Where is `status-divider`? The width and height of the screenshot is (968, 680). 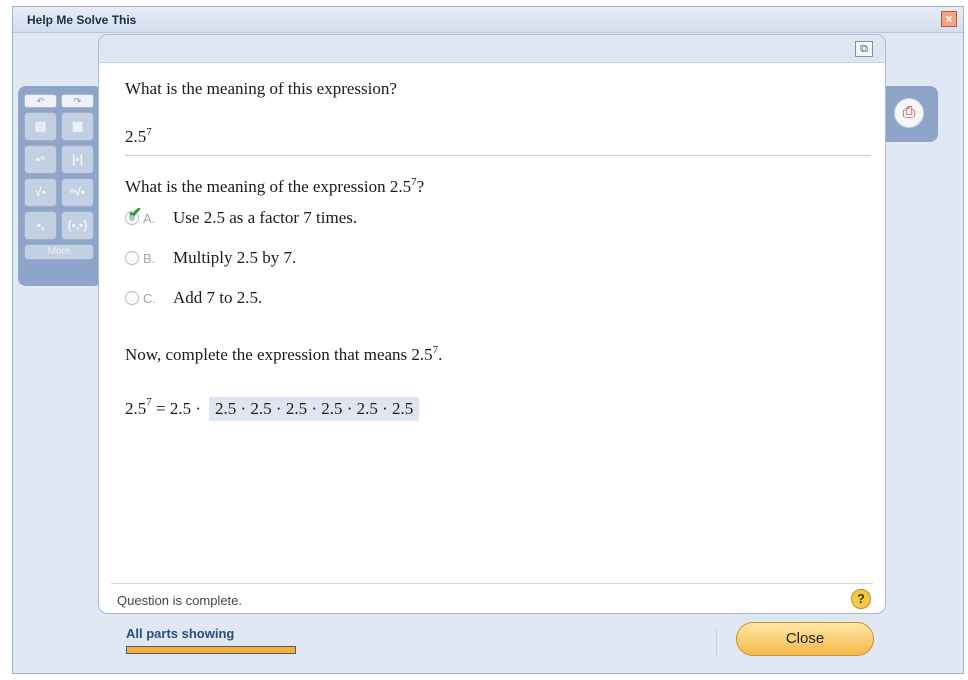
status-divider is located at coordinates (492, 583).